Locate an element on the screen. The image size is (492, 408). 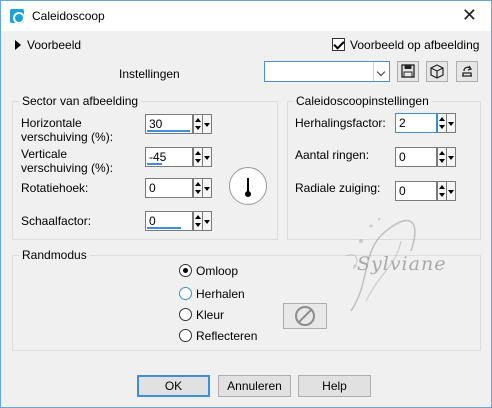
rotation-input: 0 is located at coordinates (169, 188).